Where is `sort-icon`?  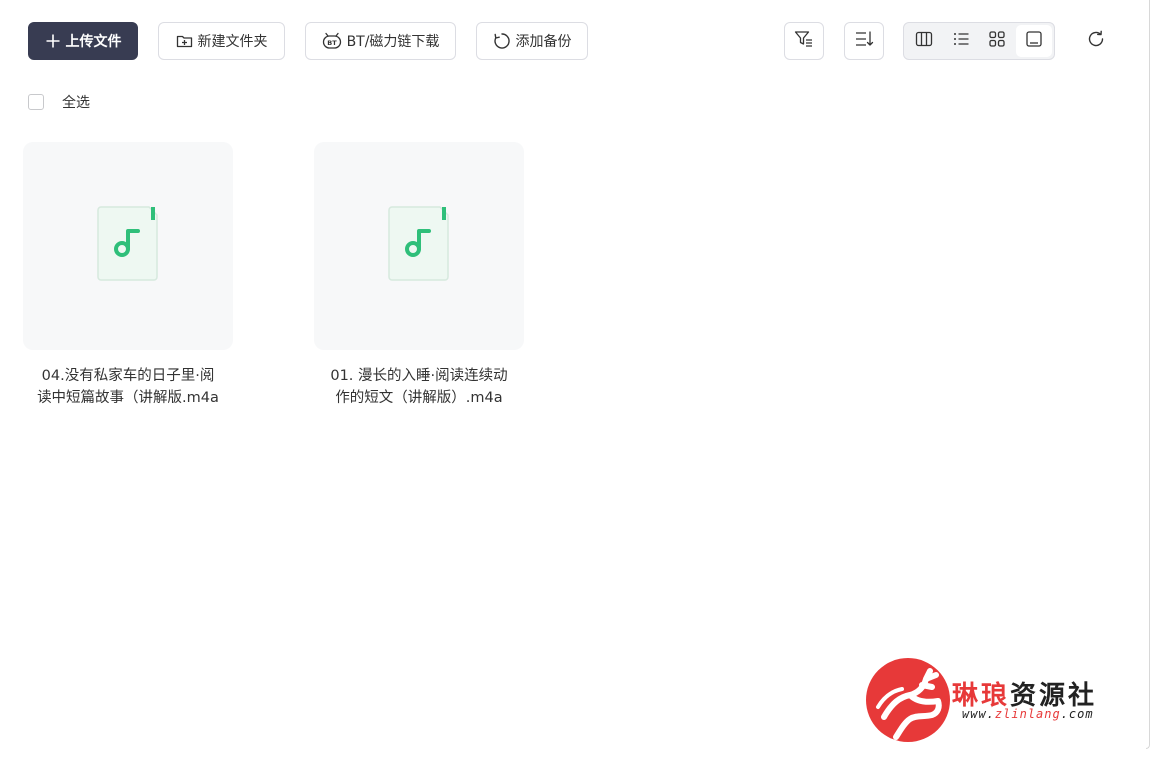
sort-icon is located at coordinates (864, 41).